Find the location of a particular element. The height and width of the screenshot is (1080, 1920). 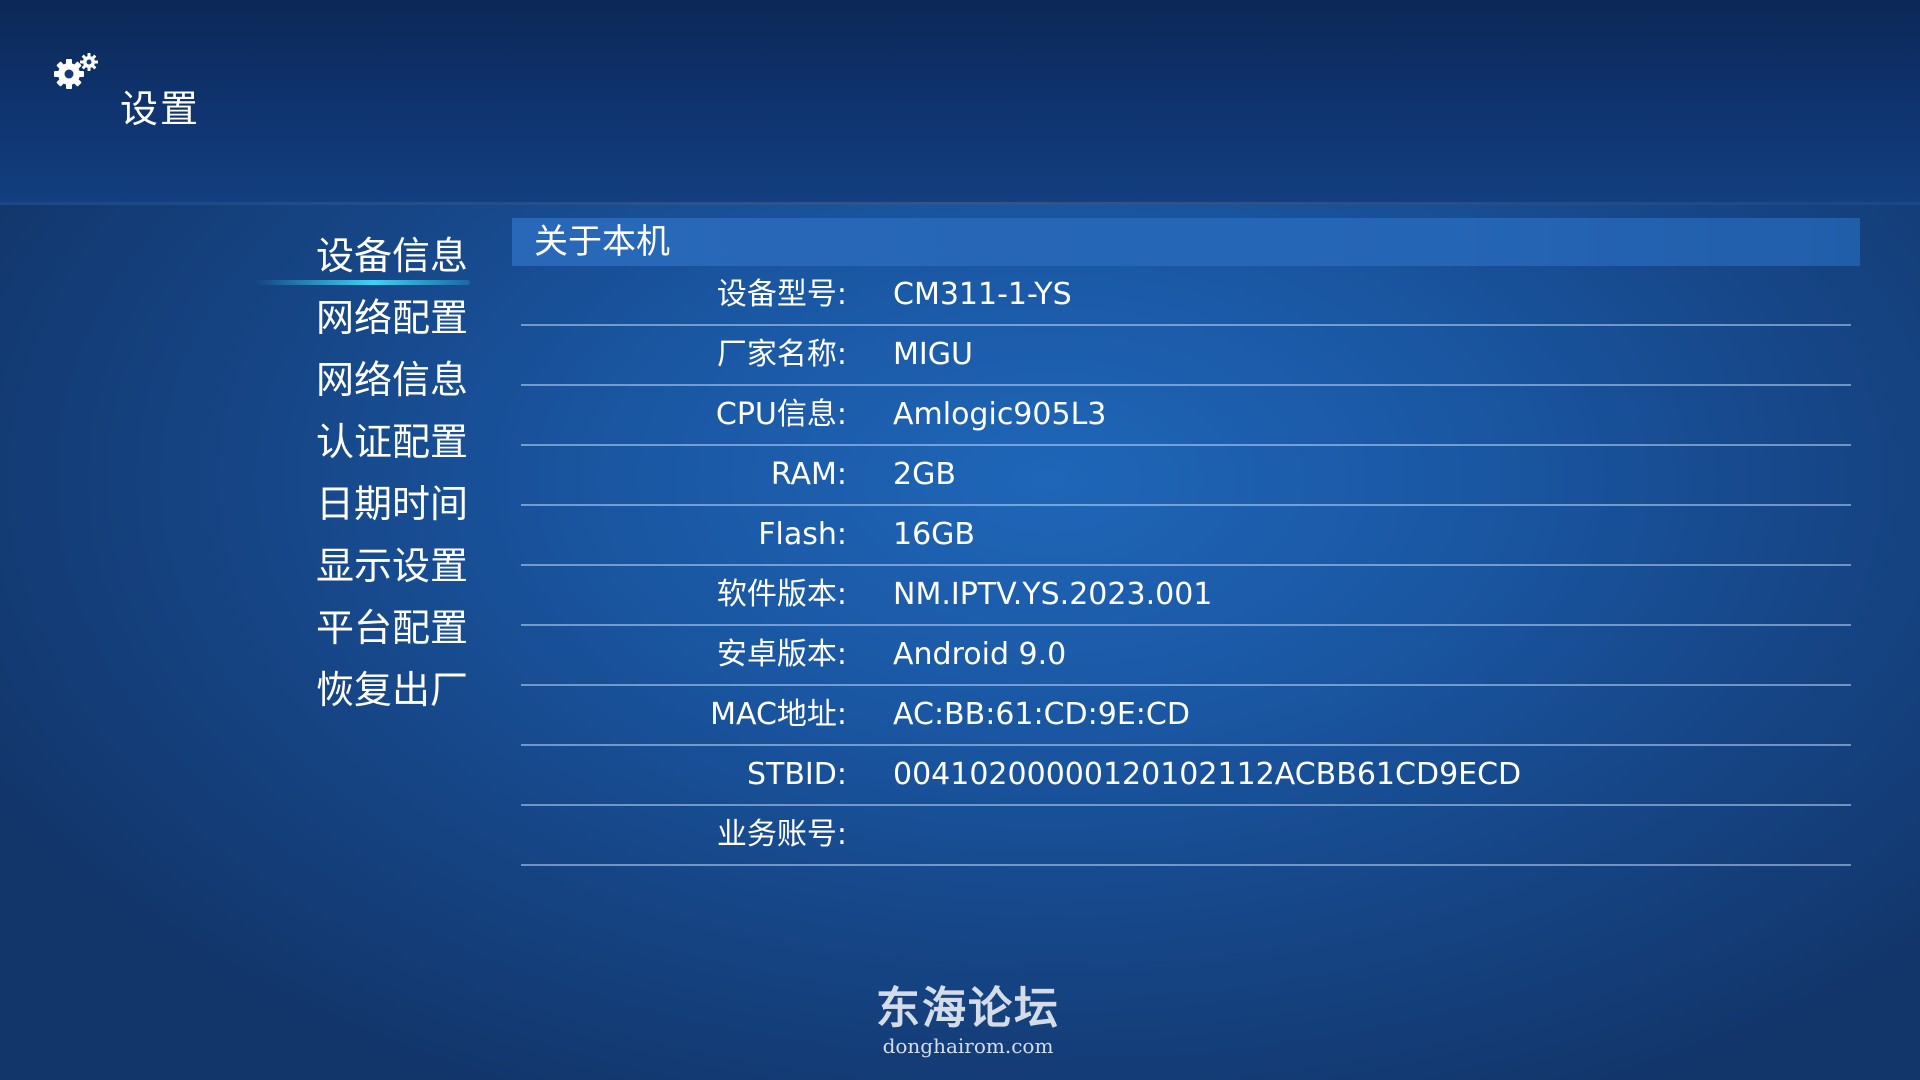

row-label: RAM: is located at coordinates (808, 474).